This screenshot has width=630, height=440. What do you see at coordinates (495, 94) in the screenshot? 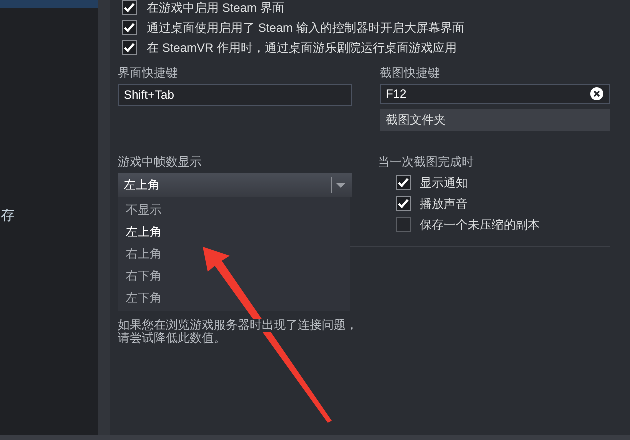
I see `shortcut-field: F12` at bounding box center [495, 94].